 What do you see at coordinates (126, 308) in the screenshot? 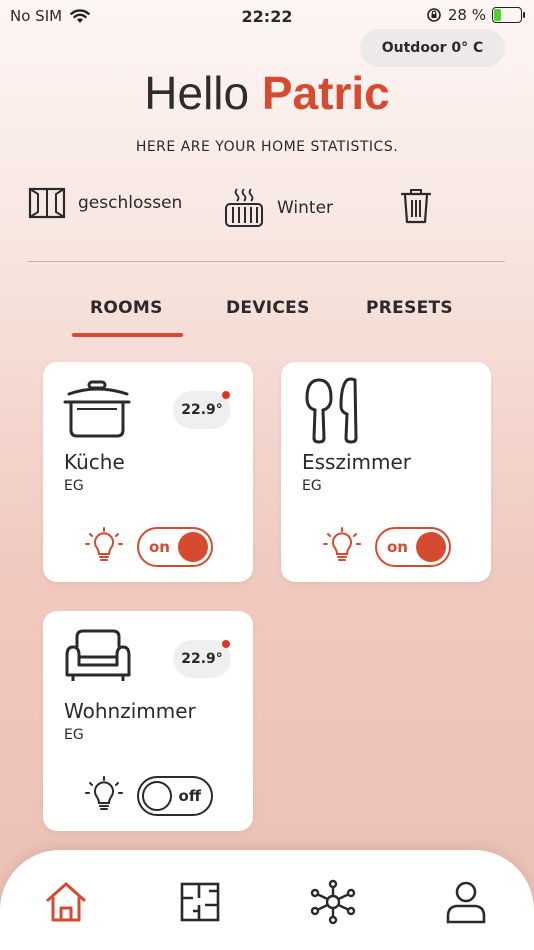
I see `tab-rooms: ROOMS` at bounding box center [126, 308].